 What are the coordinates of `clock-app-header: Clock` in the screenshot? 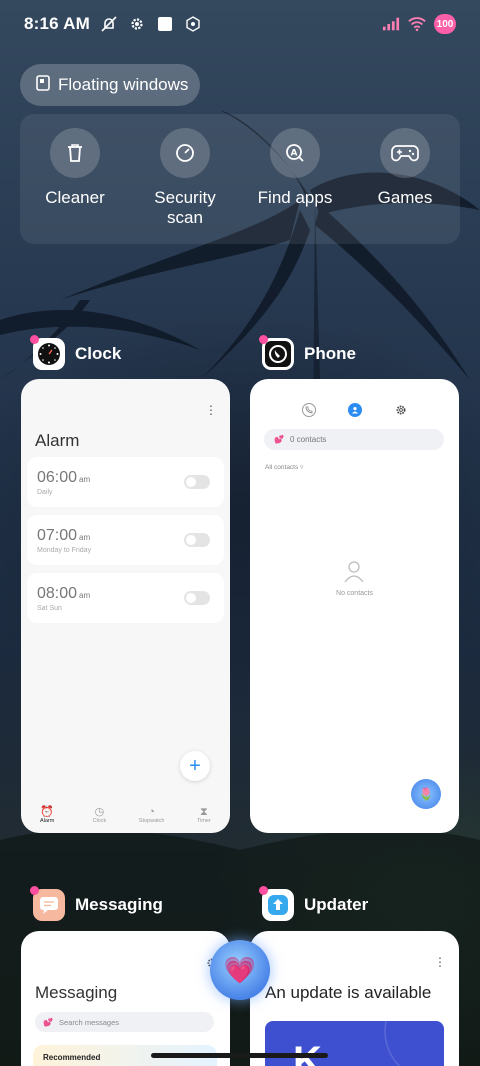 It's located at (76, 352).